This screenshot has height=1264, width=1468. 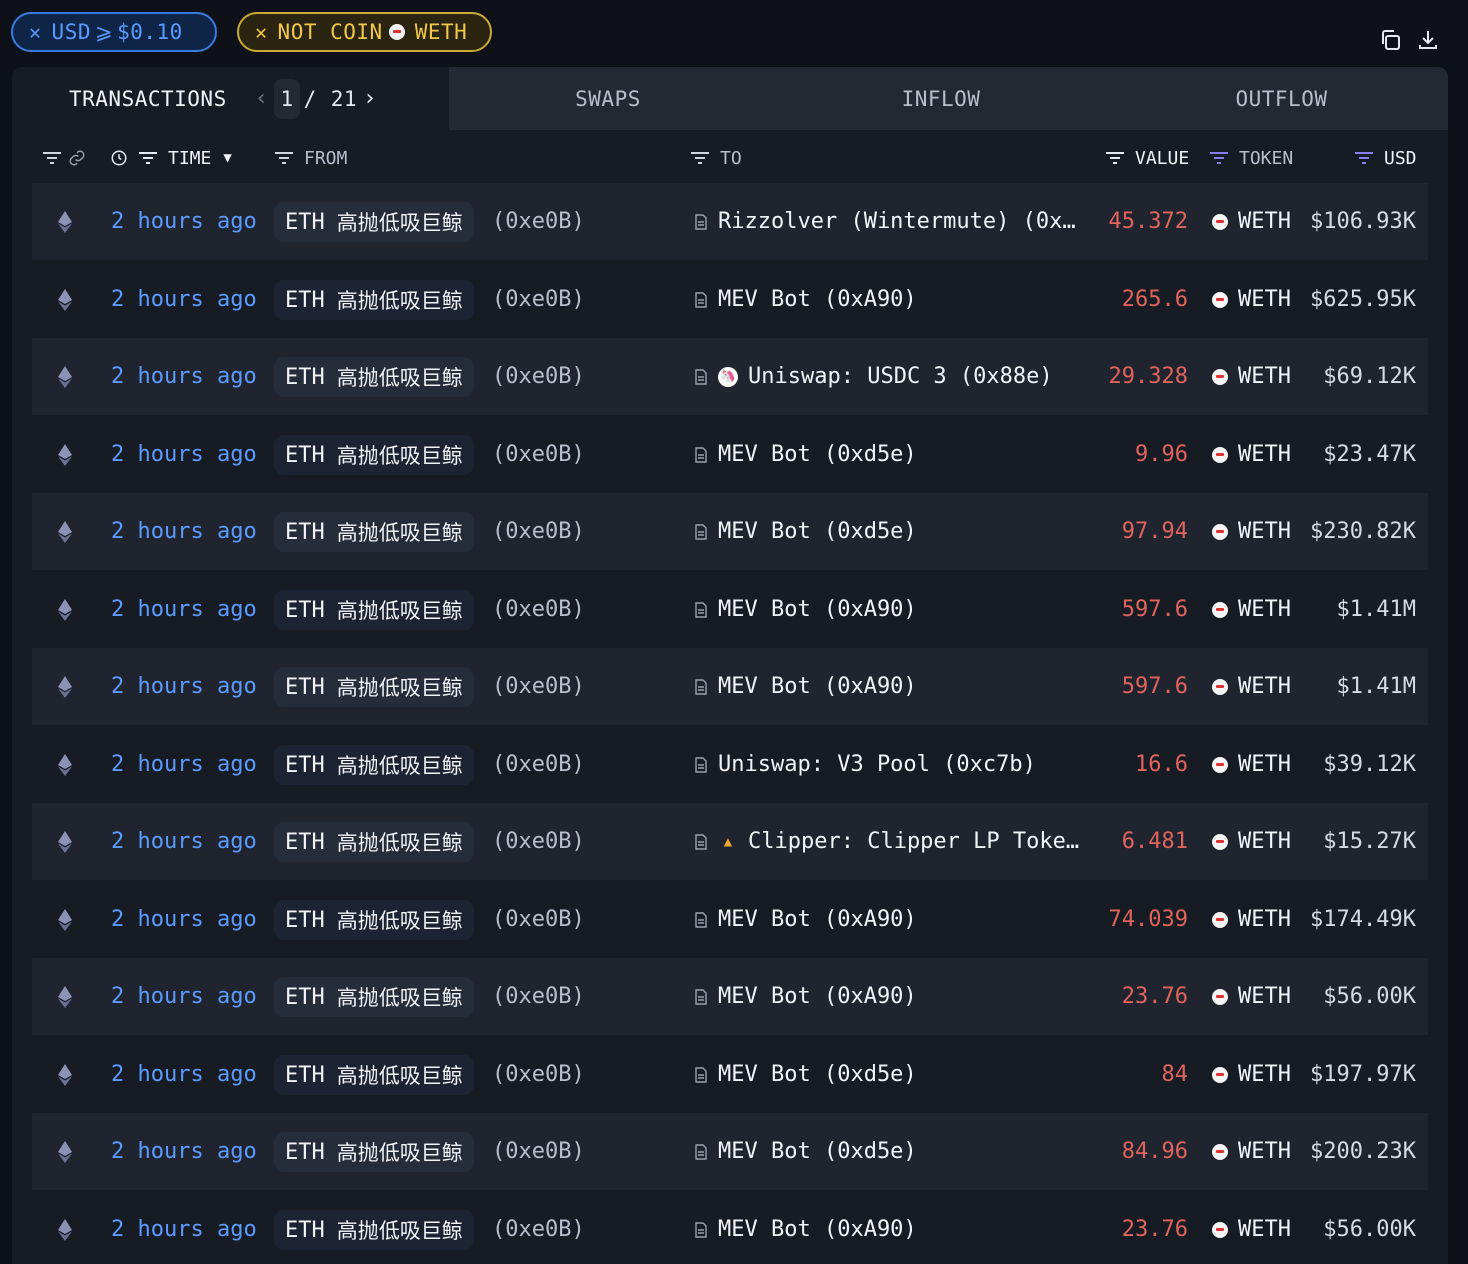 What do you see at coordinates (227, 158) in the screenshot?
I see `sort-desc-icon: ▼` at bounding box center [227, 158].